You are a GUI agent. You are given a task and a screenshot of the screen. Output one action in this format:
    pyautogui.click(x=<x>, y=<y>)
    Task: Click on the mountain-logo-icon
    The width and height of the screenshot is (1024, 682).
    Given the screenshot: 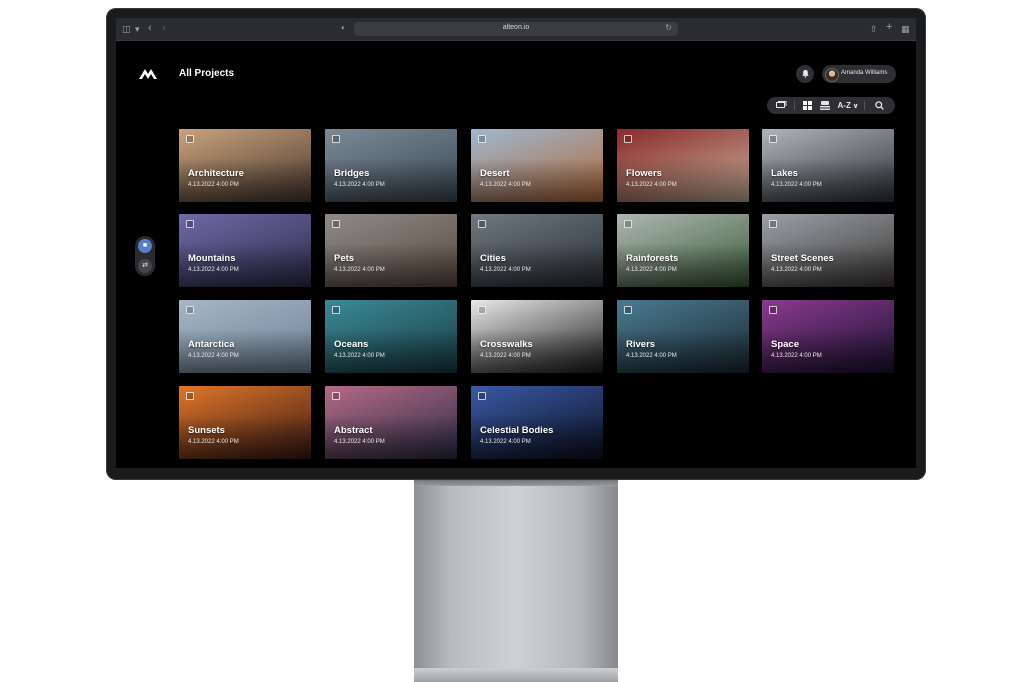 What is the action you would take?
    pyautogui.click(x=148, y=73)
    